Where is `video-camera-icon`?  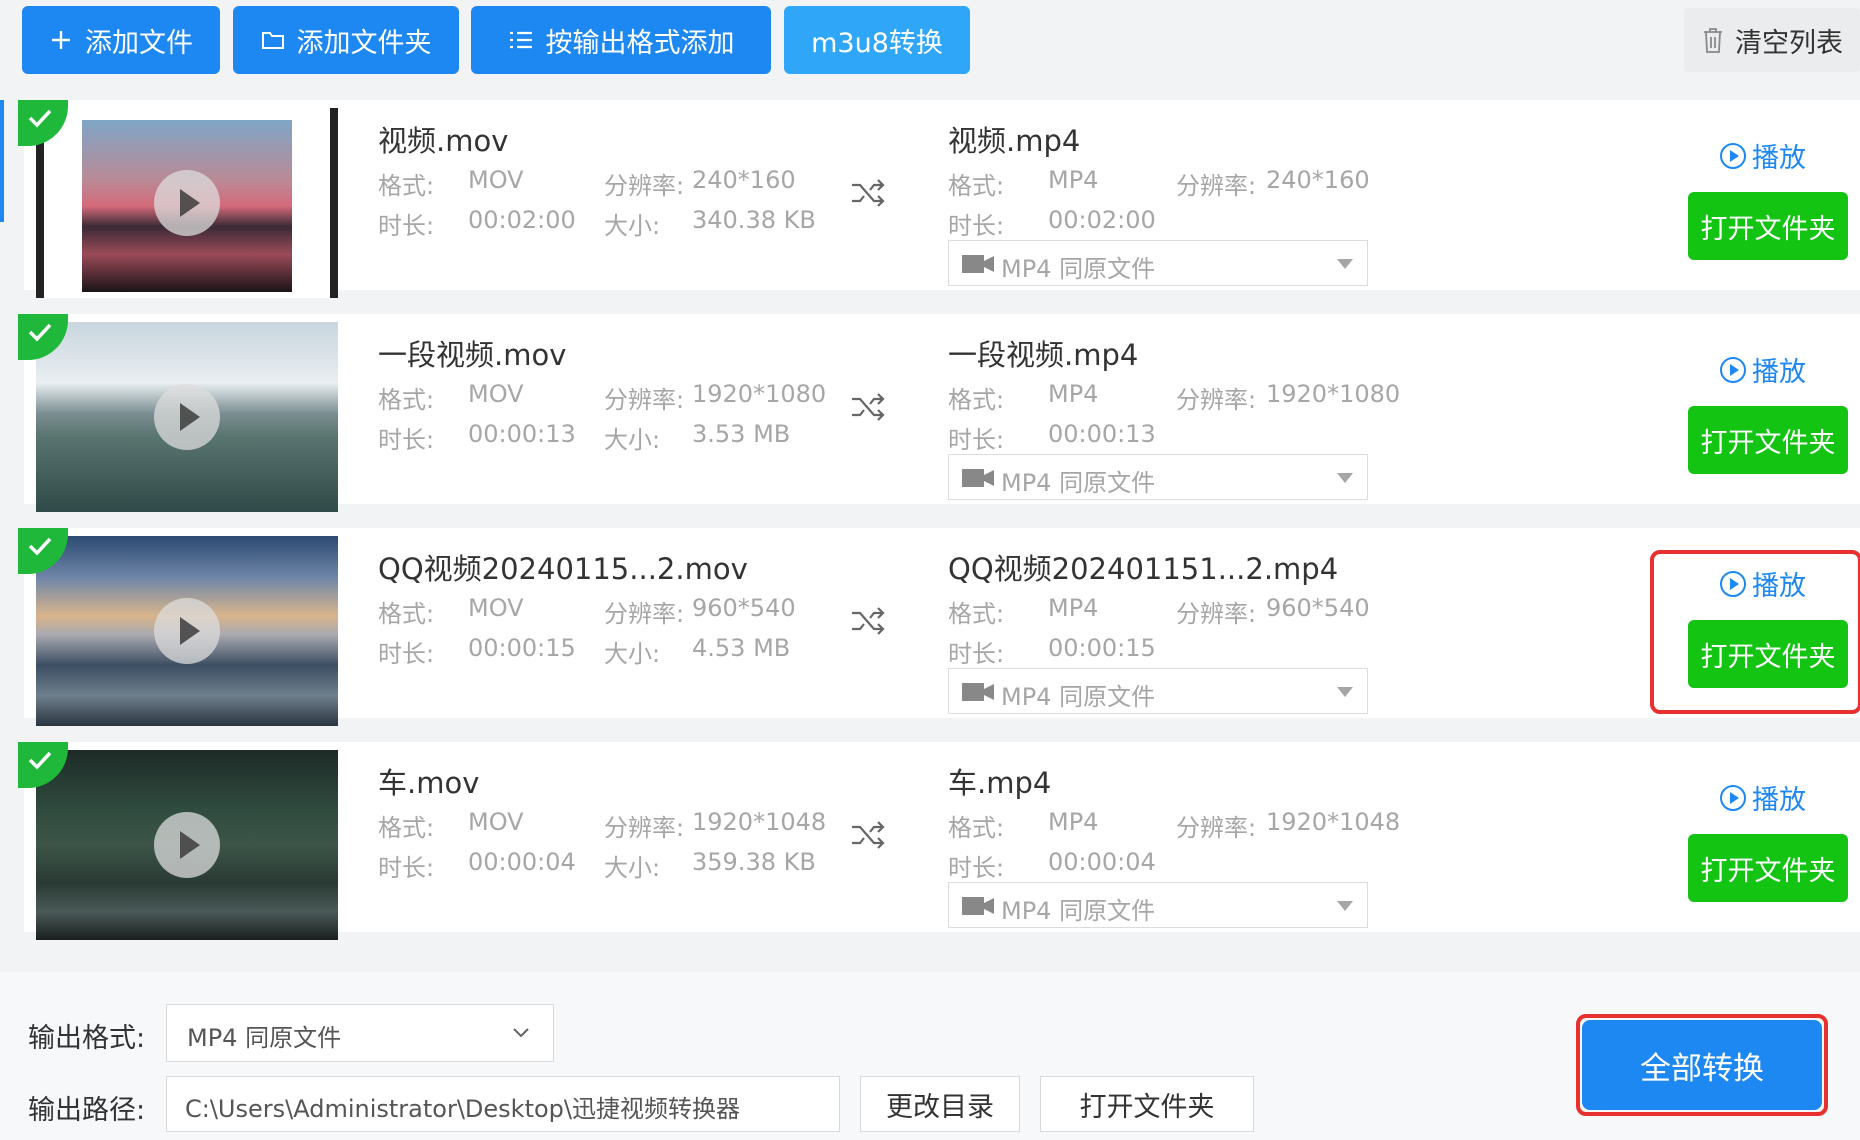 video-camera-icon is located at coordinates (978, 906).